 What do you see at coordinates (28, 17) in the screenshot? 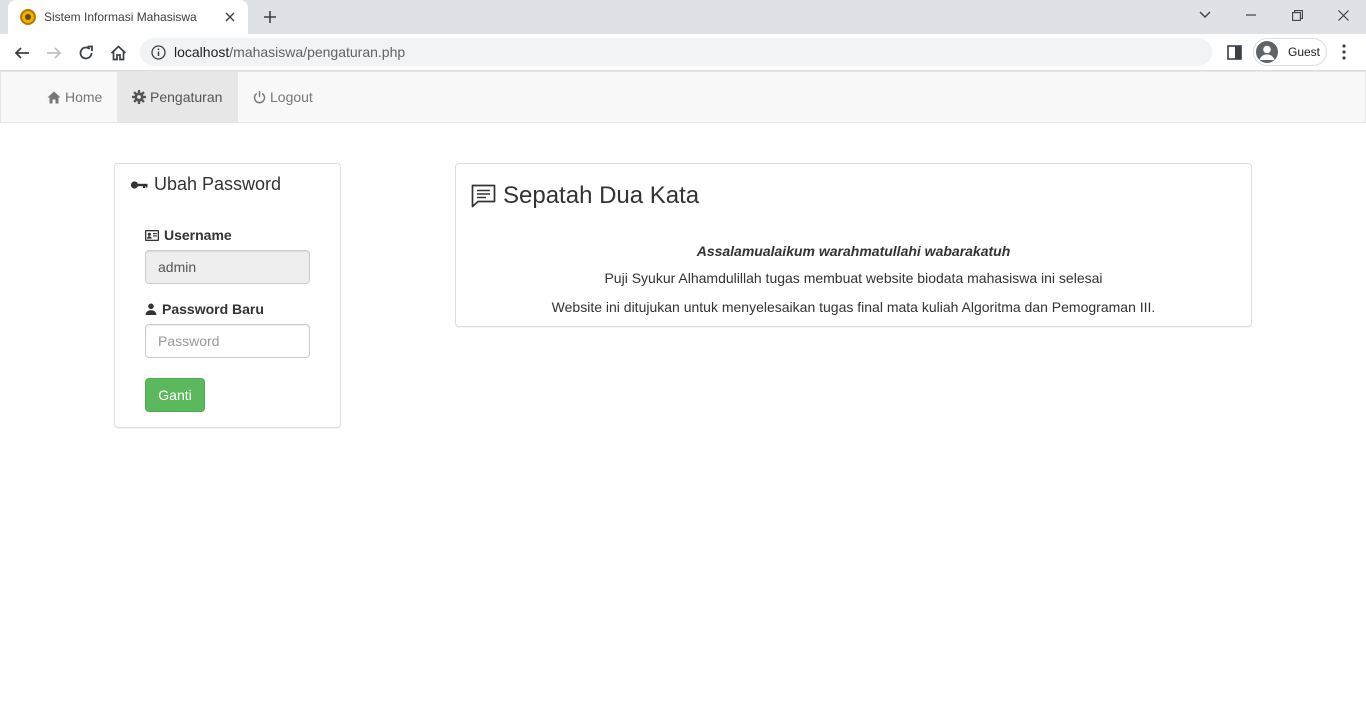
I see `site-favicon-icon` at bounding box center [28, 17].